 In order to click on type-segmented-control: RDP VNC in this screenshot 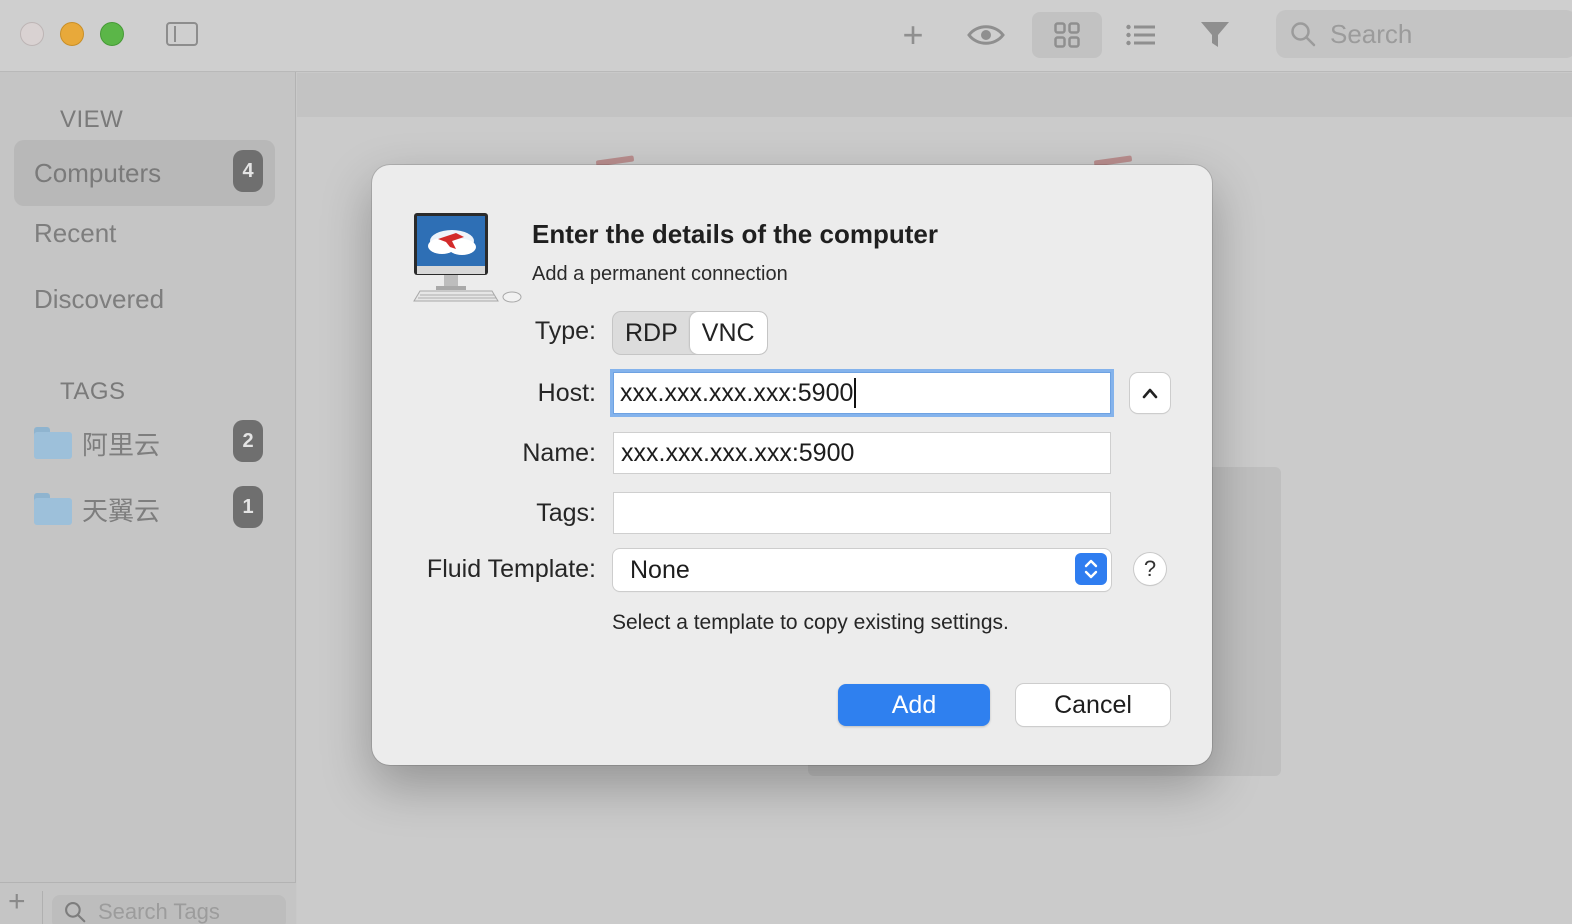, I will do `click(690, 333)`.